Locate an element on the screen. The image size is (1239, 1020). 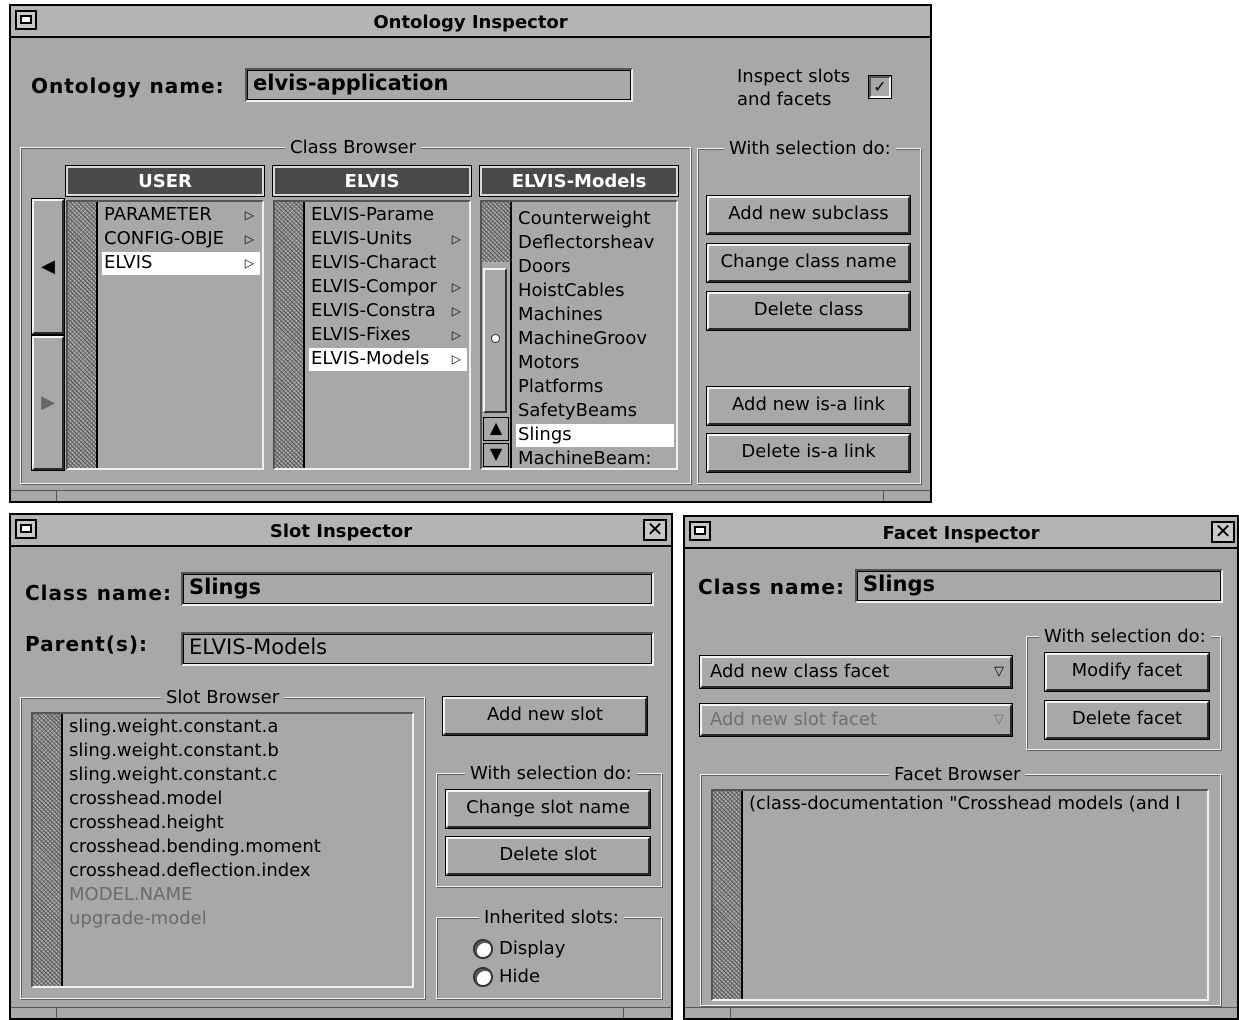
inspect-facets-label: and facets is located at coordinates (784, 99).